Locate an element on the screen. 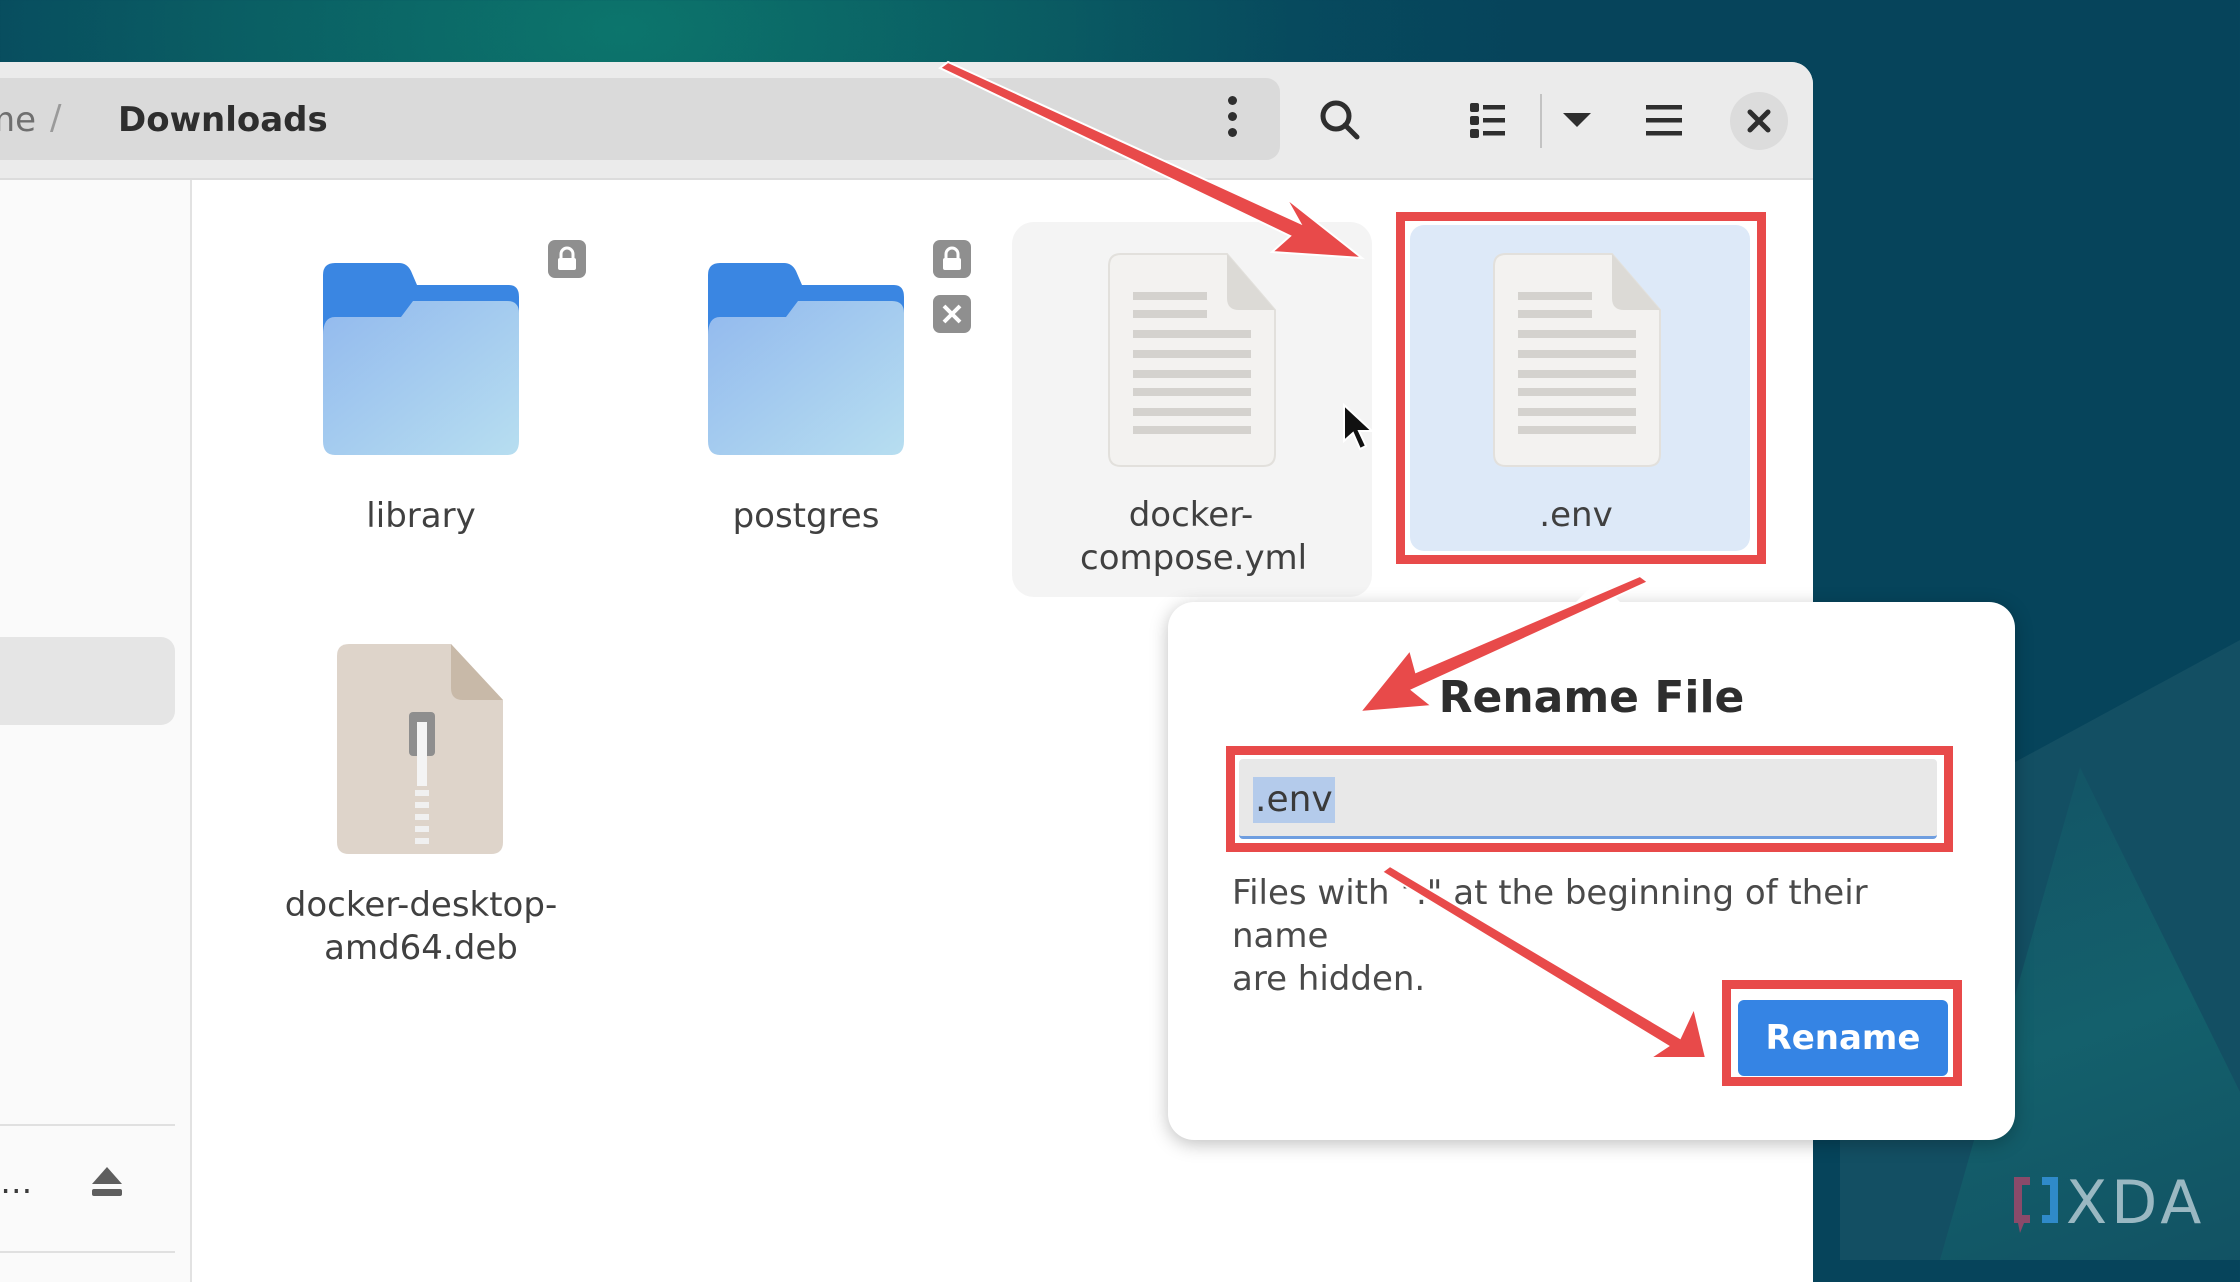  view-toggle-button is located at coordinates (1488, 120).